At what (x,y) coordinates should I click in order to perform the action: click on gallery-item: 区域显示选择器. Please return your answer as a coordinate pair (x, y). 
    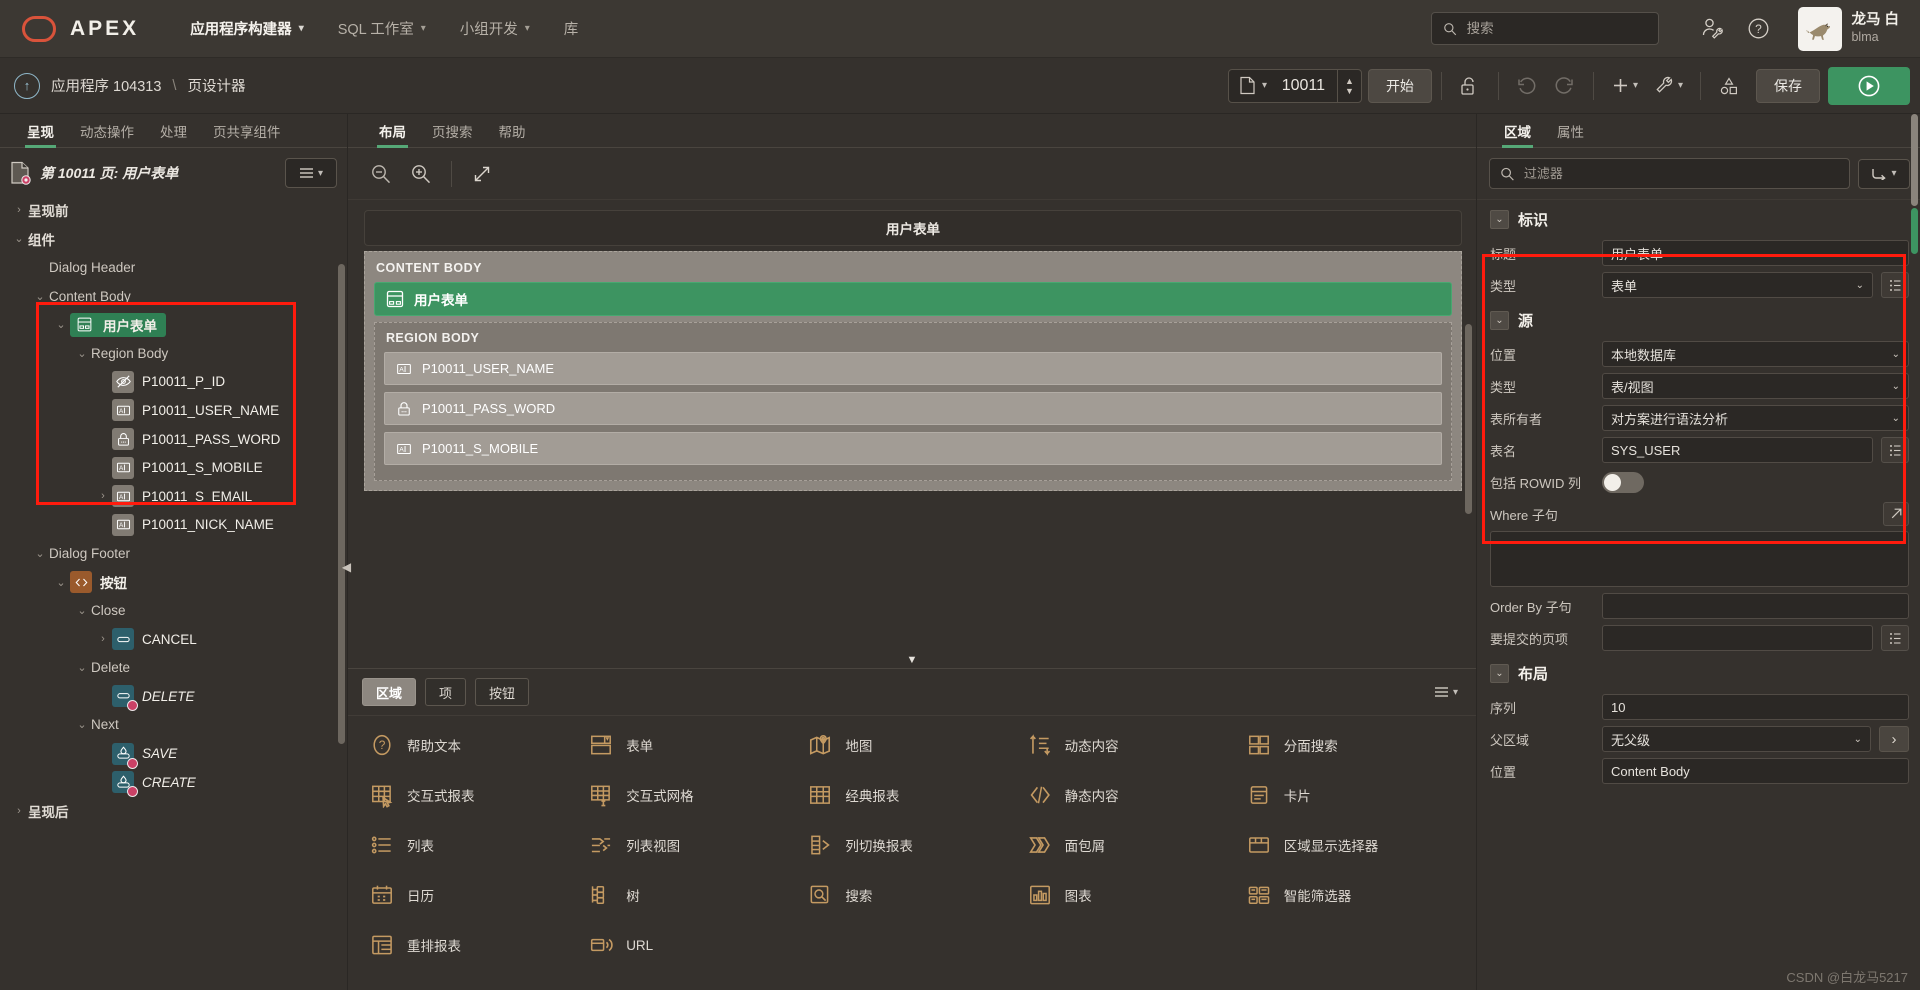
    Looking at the image, I should click on (1350, 845).